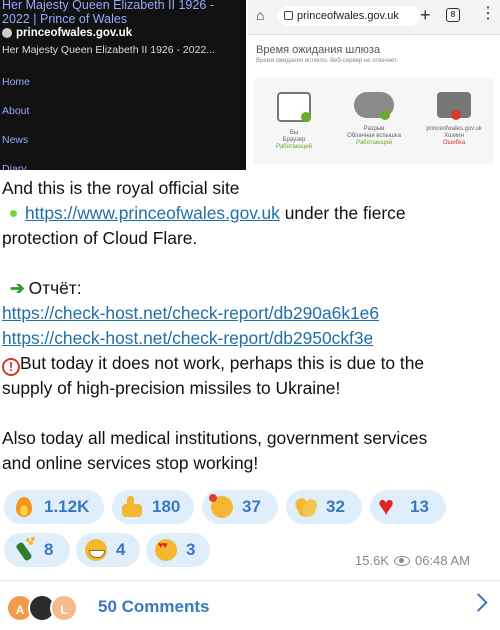 The height and width of the screenshot is (630, 500). Describe the element at coordinates (251, 506) in the screenshot. I see `reaction-count: 37` at that location.